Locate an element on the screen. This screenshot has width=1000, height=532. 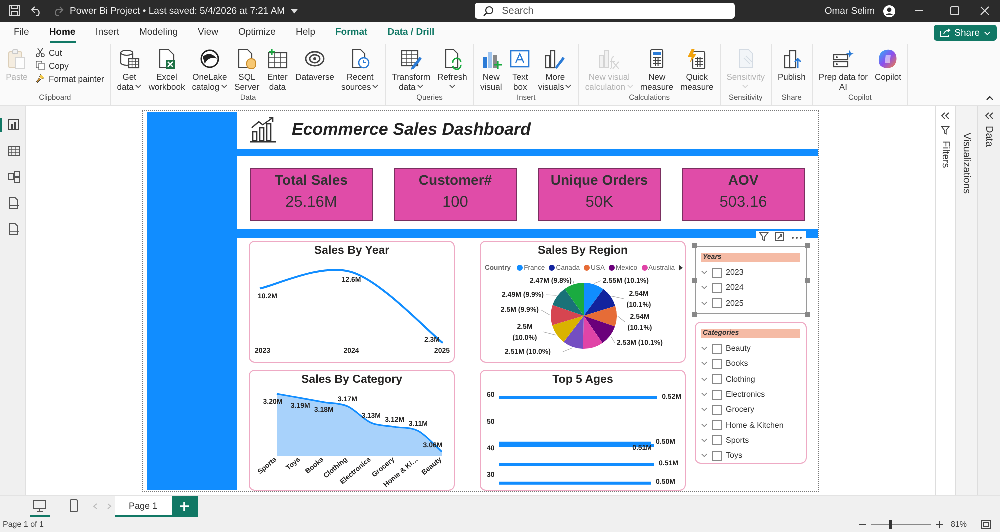
ribbon-button: Dataverse is located at coordinates (315, 65).